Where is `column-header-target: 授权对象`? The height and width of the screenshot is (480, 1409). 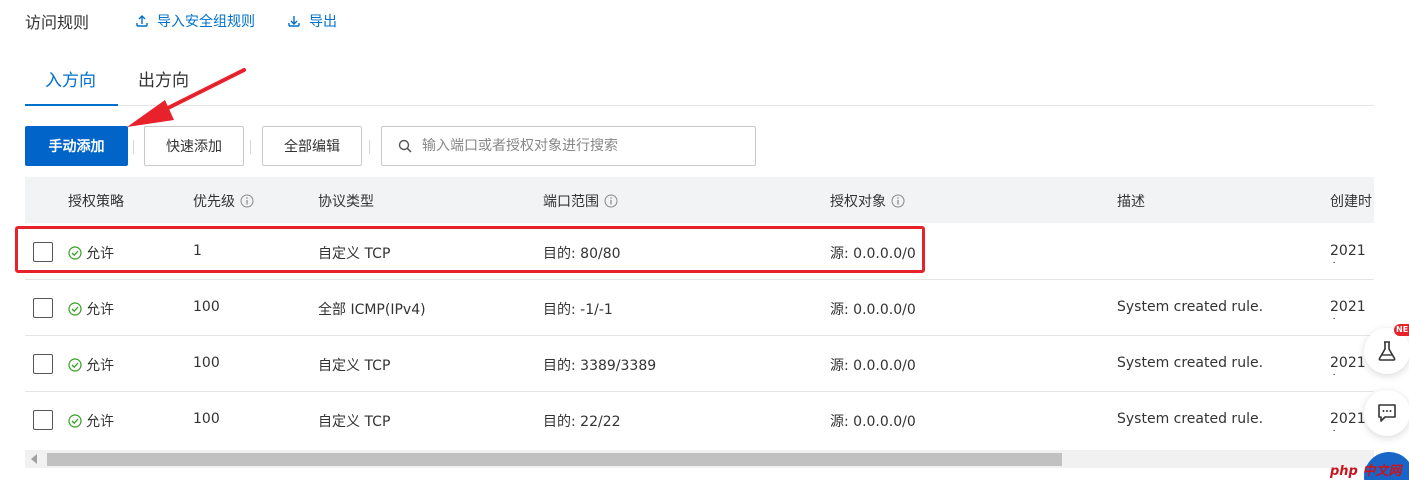 column-header-target: 授权对象 is located at coordinates (867, 201).